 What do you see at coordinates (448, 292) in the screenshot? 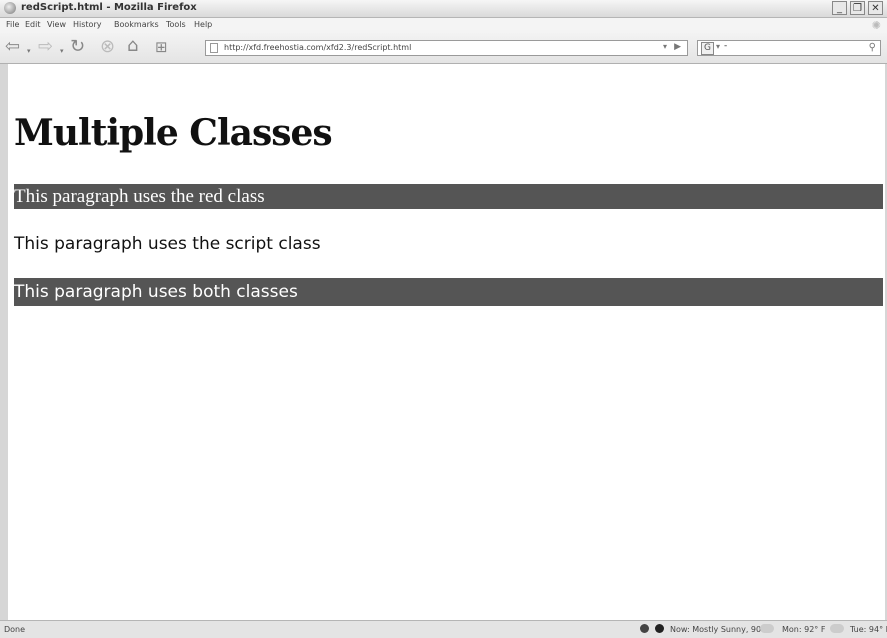
I see `paragraph-both: This paragraph uses both classes` at bounding box center [448, 292].